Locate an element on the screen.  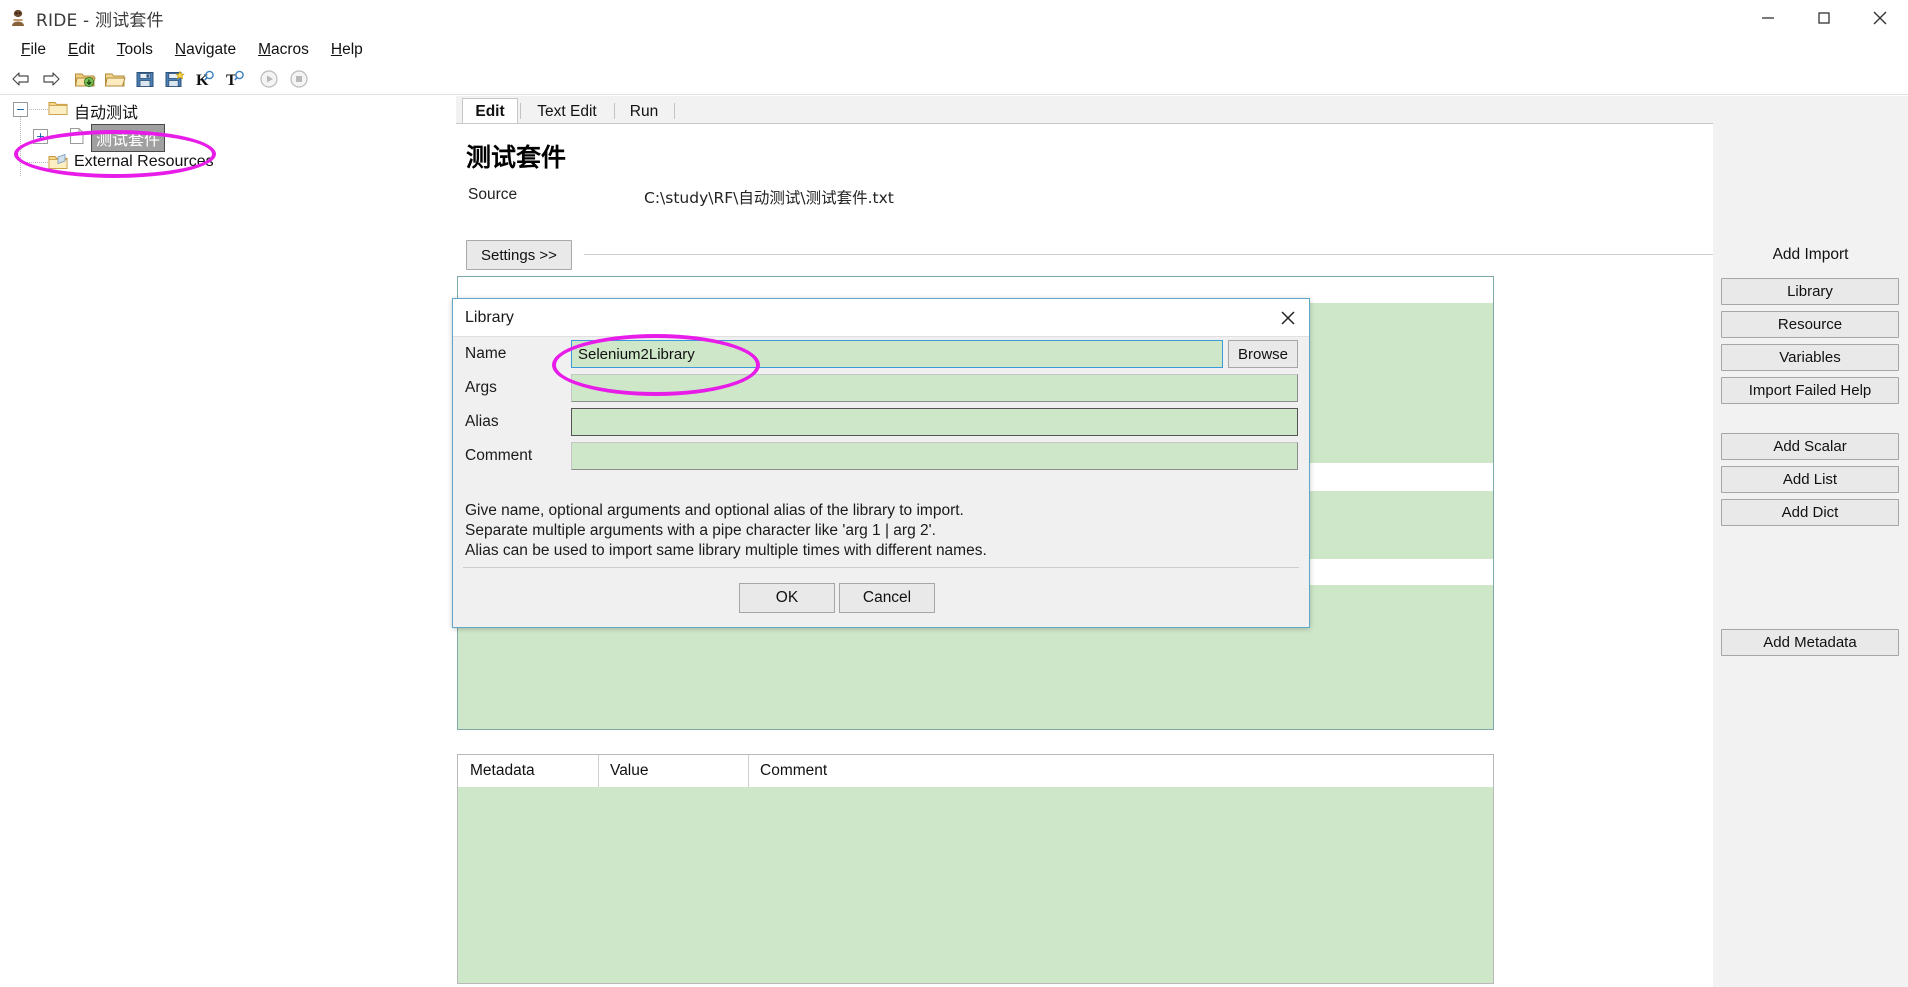
folder-icon is located at coordinates (58, 108).